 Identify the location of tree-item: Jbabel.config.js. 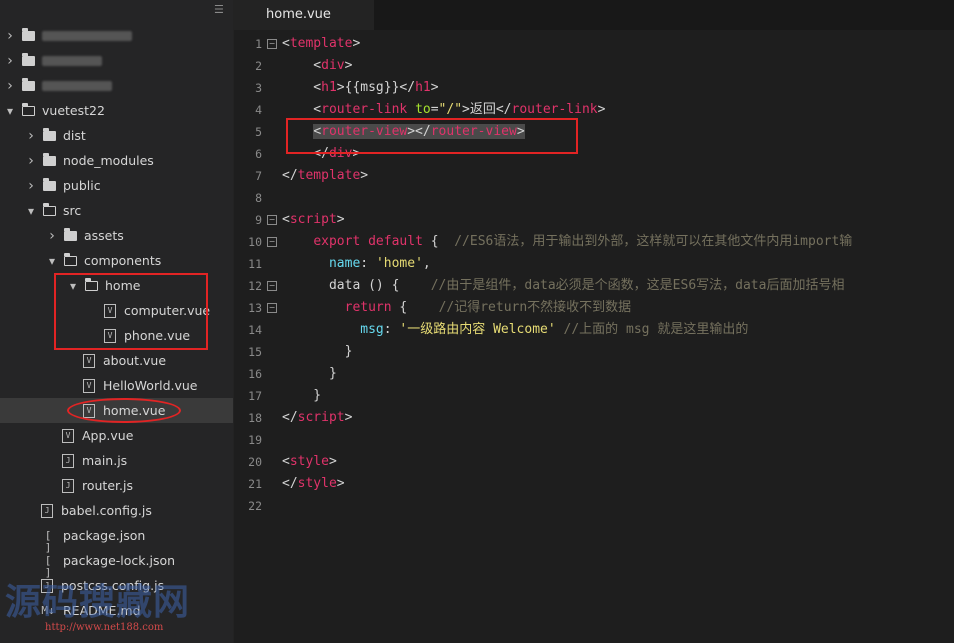
(116, 510).